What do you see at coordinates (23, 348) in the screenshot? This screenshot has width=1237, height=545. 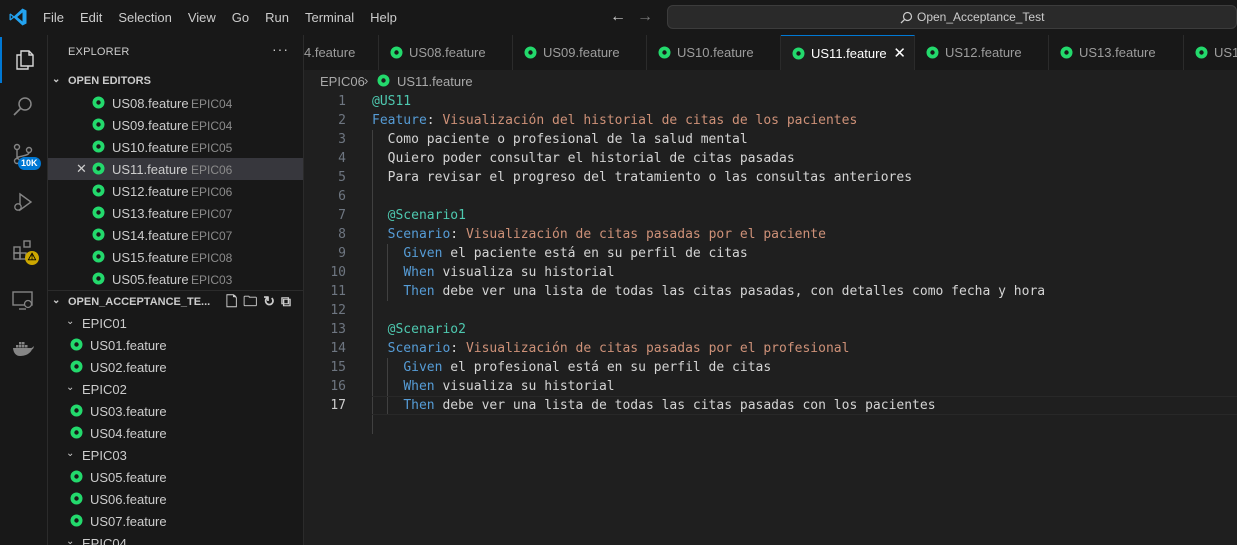 I see `docker-activity-button` at bounding box center [23, 348].